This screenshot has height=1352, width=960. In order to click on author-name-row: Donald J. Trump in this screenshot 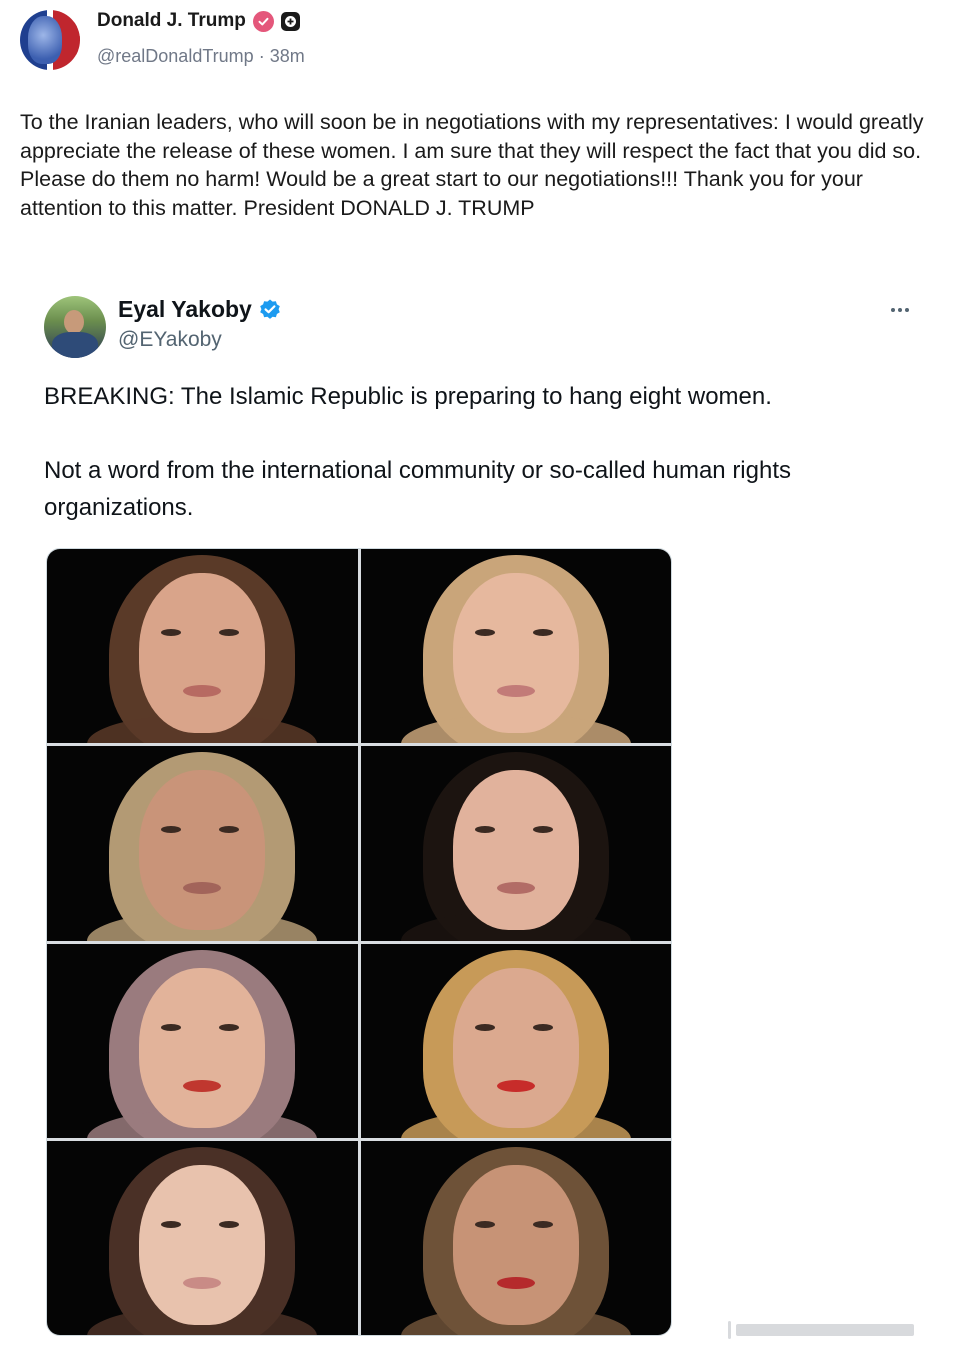, I will do `click(198, 21)`.